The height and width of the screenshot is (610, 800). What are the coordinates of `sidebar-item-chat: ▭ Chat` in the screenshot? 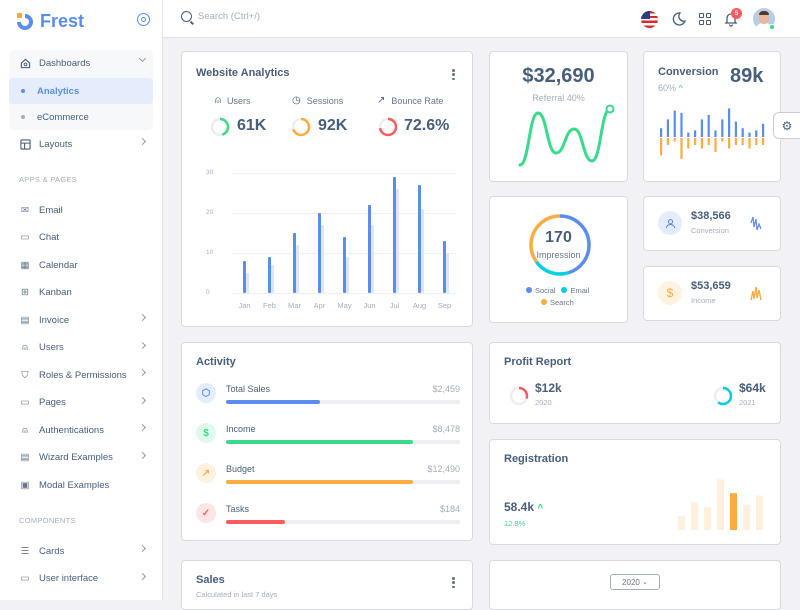 It's located at (81, 238).